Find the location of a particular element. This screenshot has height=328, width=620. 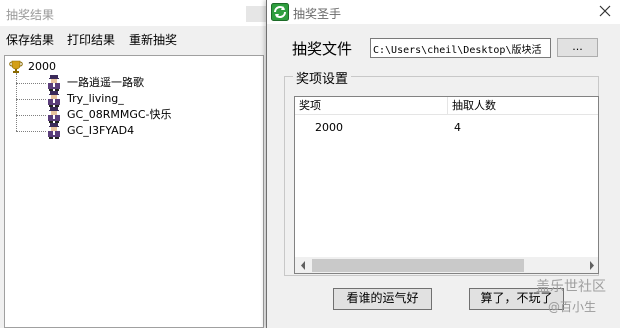

trophy-icon is located at coordinates (16, 66).